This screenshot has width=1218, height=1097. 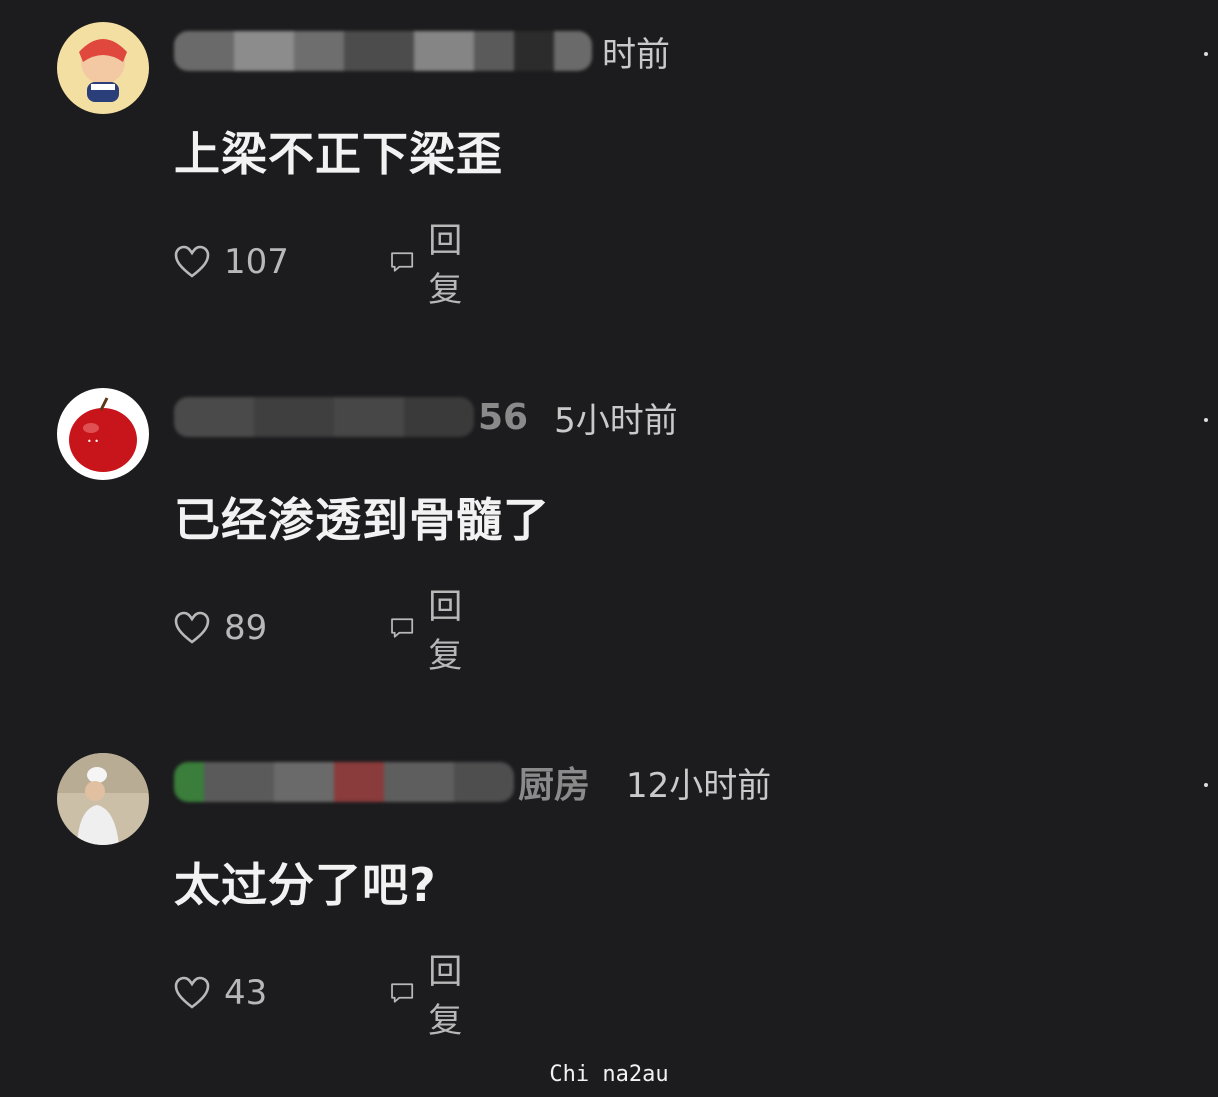 I want to click on comment-text: 太过分了吧?, so click(x=305, y=885).